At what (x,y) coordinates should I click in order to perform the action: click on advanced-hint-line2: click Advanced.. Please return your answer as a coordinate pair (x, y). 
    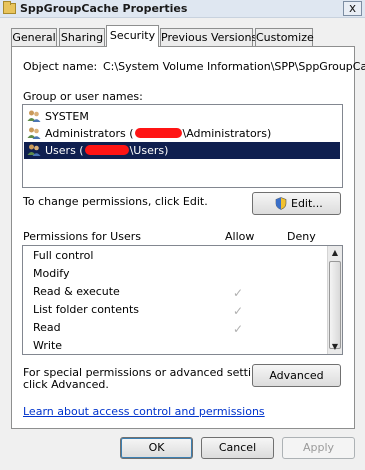
    Looking at the image, I should click on (66, 384).